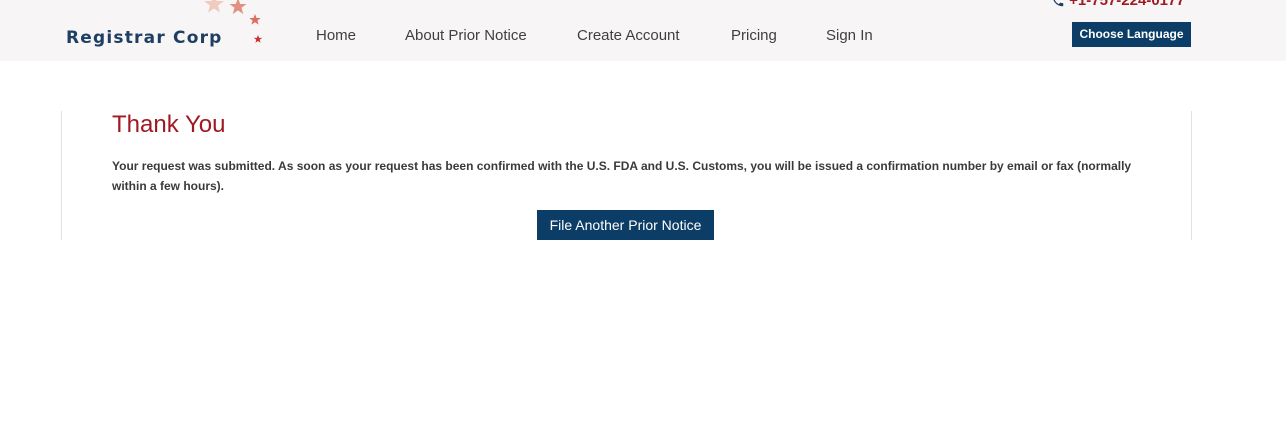 The image size is (1286, 433). Describe the element at coordinates (628, 35) in the screenshot. I see `nav-create-account: Create Account` at that location.